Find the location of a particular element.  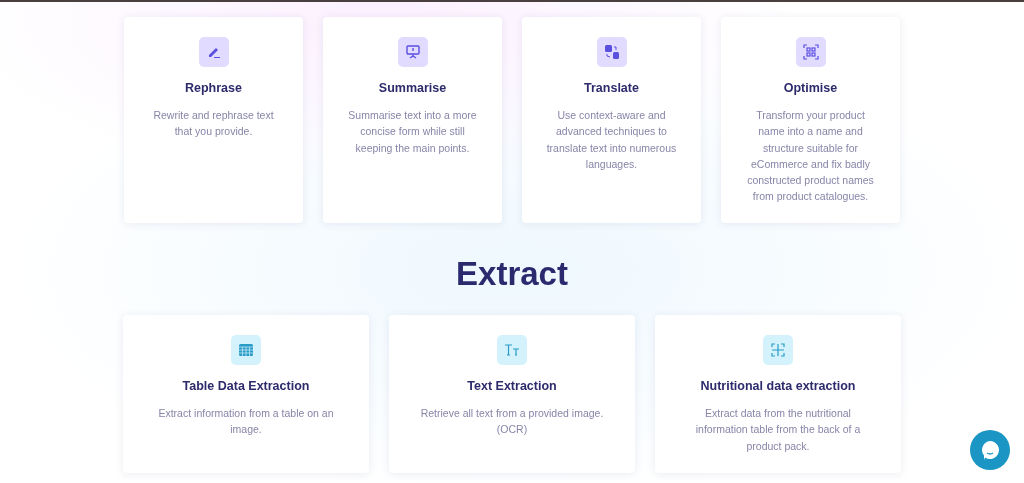

card-title: Translate is located at coordinates (611, 88).